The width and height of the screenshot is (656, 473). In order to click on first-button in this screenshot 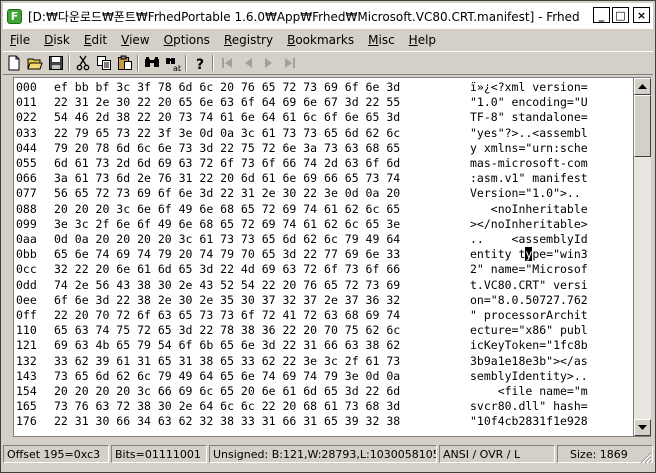, I will do `click(227, 63)`.